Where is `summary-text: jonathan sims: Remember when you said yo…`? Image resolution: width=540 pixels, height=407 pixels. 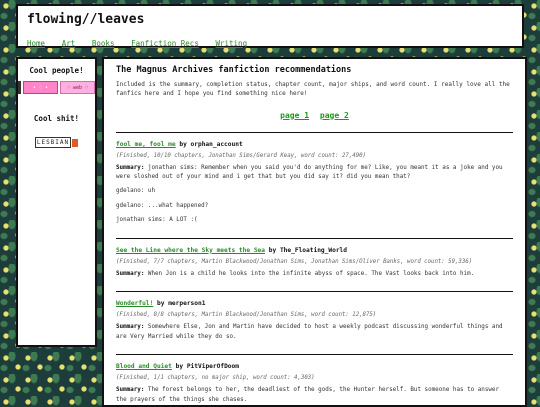 summary-text: jonathan sims: Remember when you said yo… is located at coordinates (309, 172).